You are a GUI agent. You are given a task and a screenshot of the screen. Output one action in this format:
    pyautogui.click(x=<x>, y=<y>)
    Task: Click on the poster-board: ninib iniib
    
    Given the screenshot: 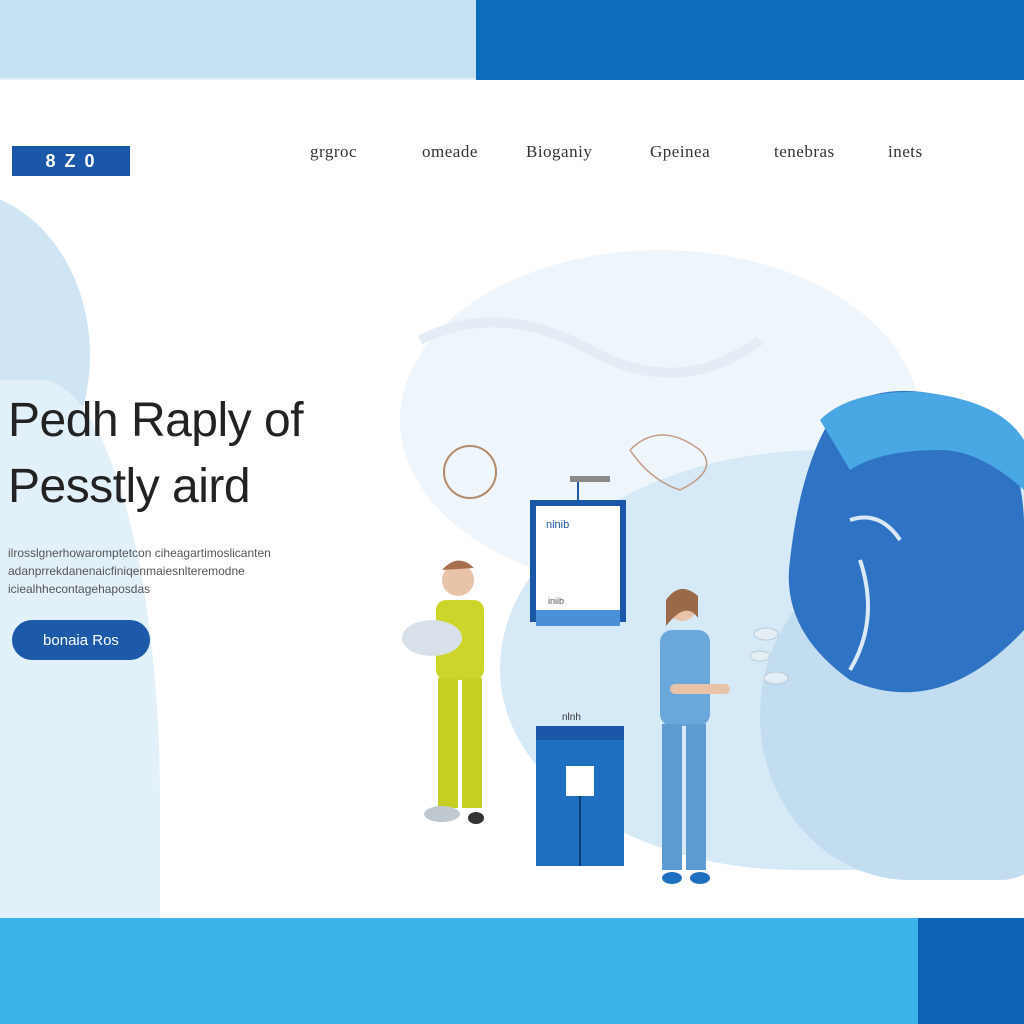 What is the action you would take?
    pyautogui.click(x=578, y=551)
    